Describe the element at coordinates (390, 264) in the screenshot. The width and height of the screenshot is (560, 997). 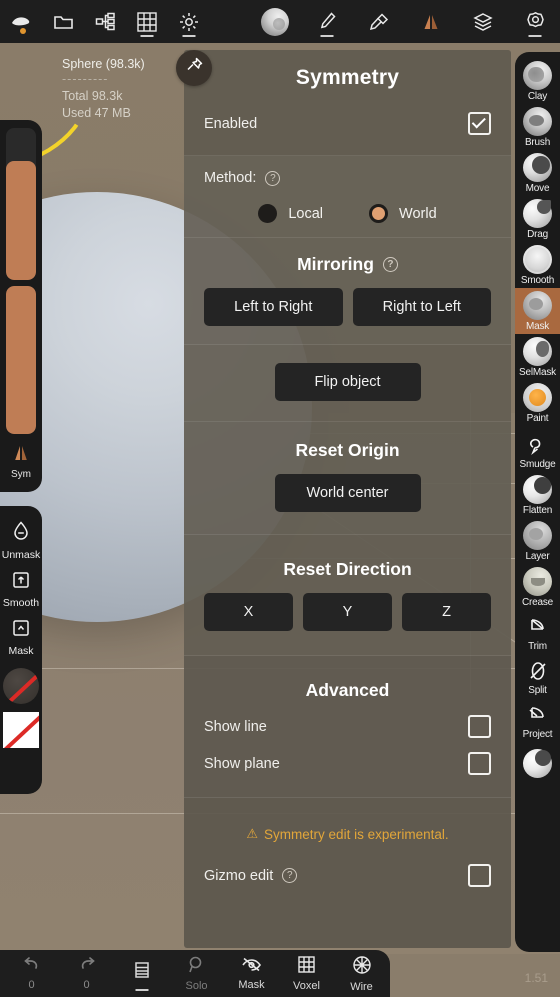
I see `mirroring-help-icon: ?` at that location.